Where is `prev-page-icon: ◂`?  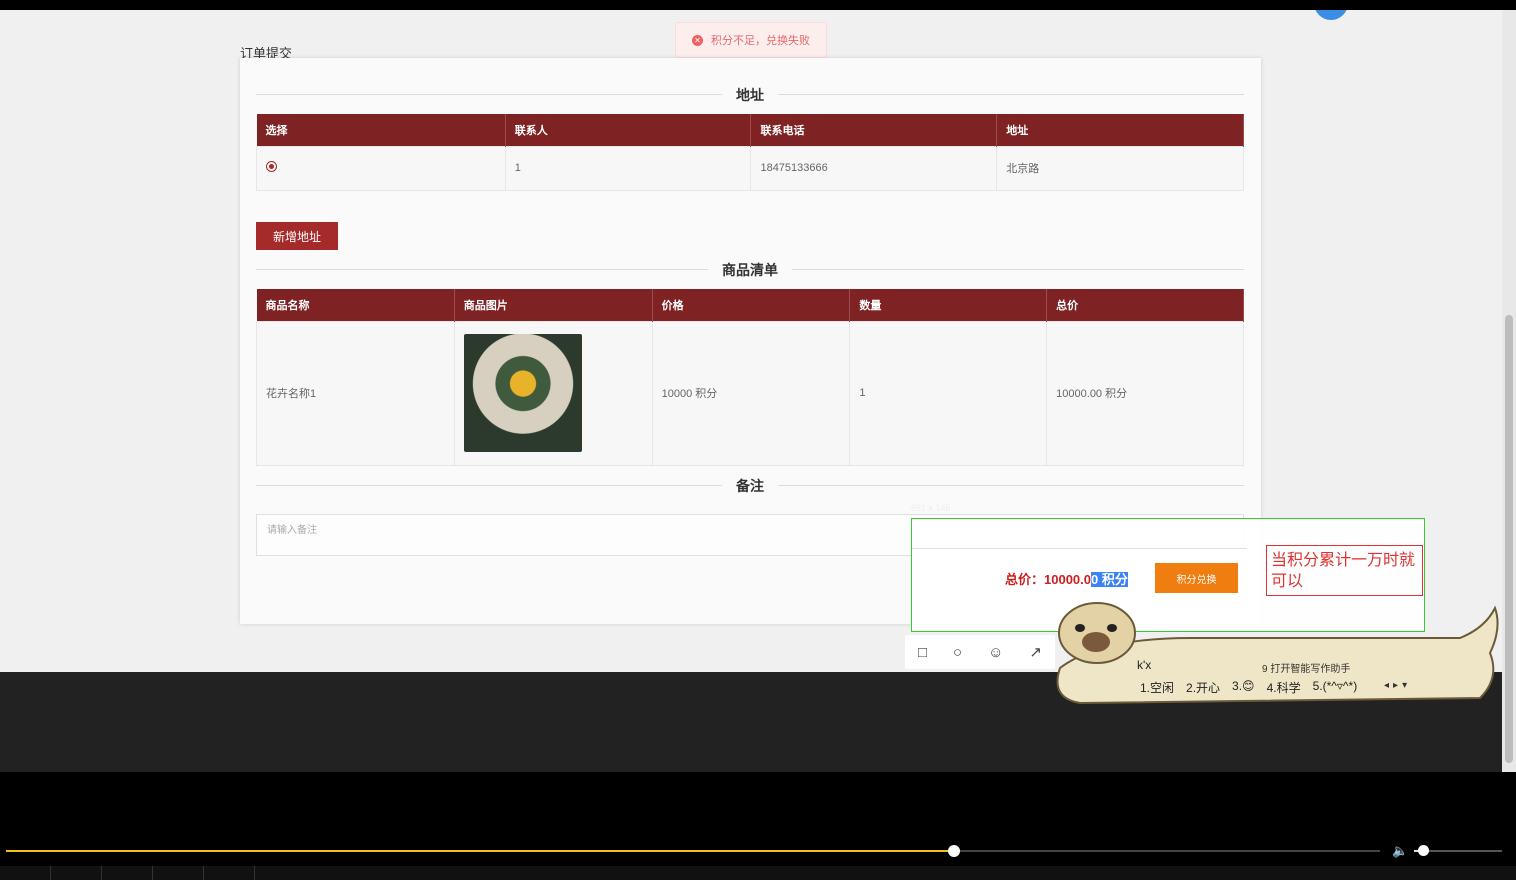 prev-page-icon: ◂ is located at coordinates (1386, 685).